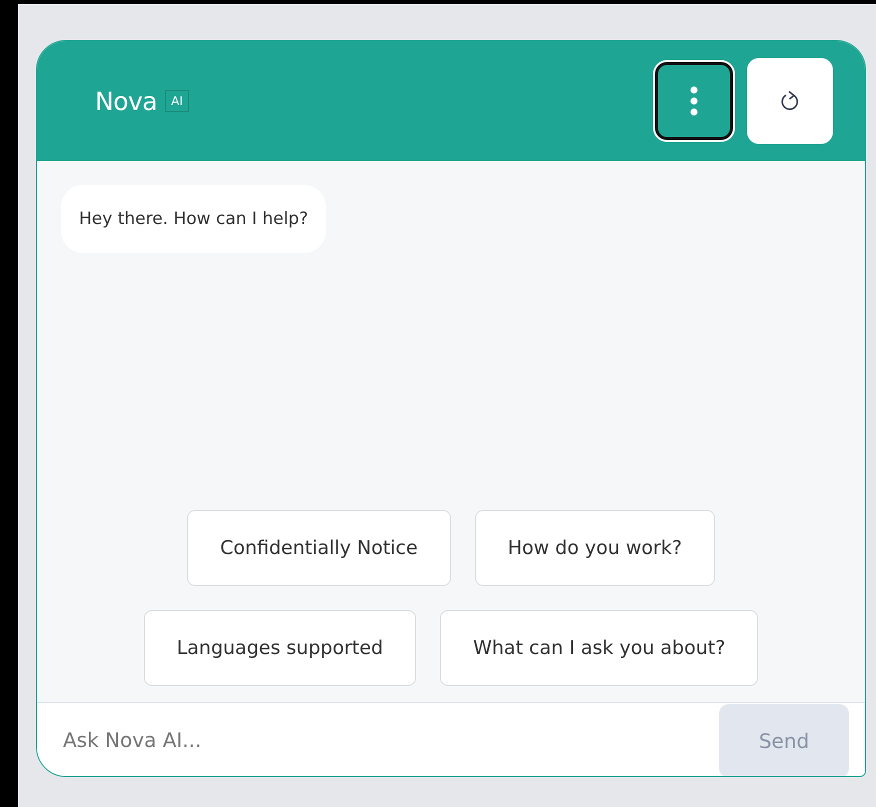  What do you see at coordinates (599, 648) in the screenshot?
I see `suggestion-chip: What can I ask you about?` at bounding box center [599, 648].